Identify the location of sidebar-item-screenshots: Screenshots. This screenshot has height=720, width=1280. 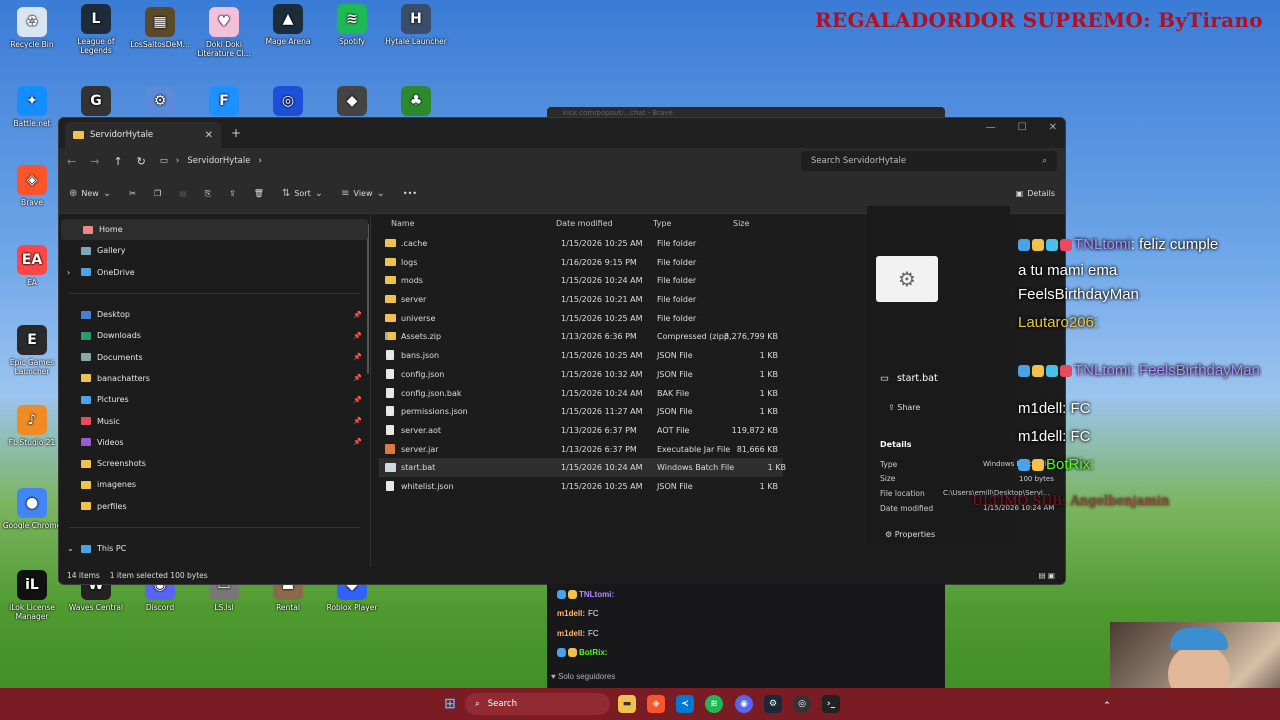
(214, 463).